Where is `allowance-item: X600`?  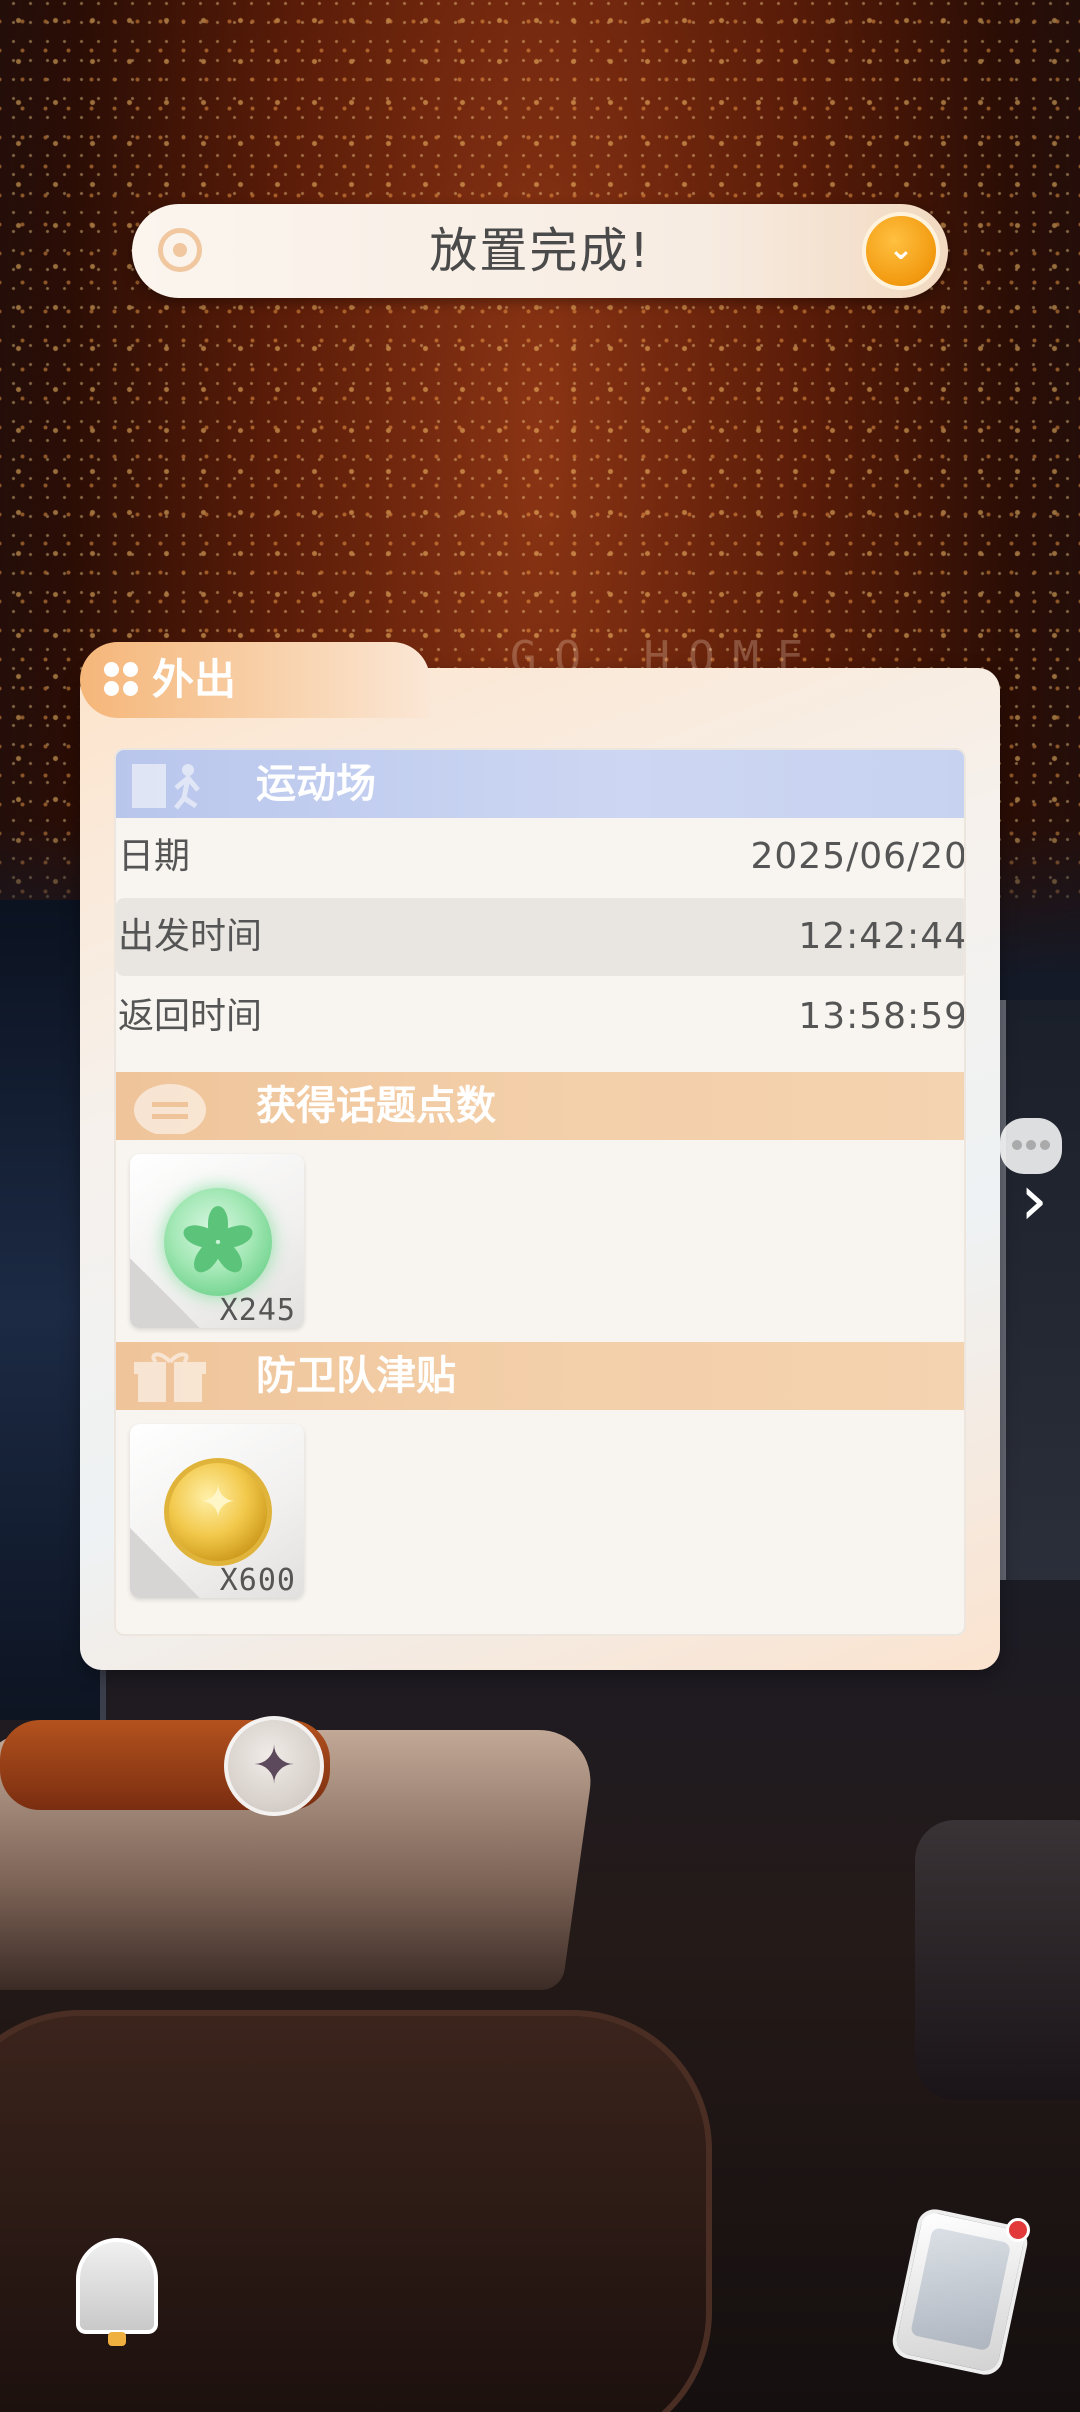 allowance-item: X600 is located at coordinates (217, 1511).